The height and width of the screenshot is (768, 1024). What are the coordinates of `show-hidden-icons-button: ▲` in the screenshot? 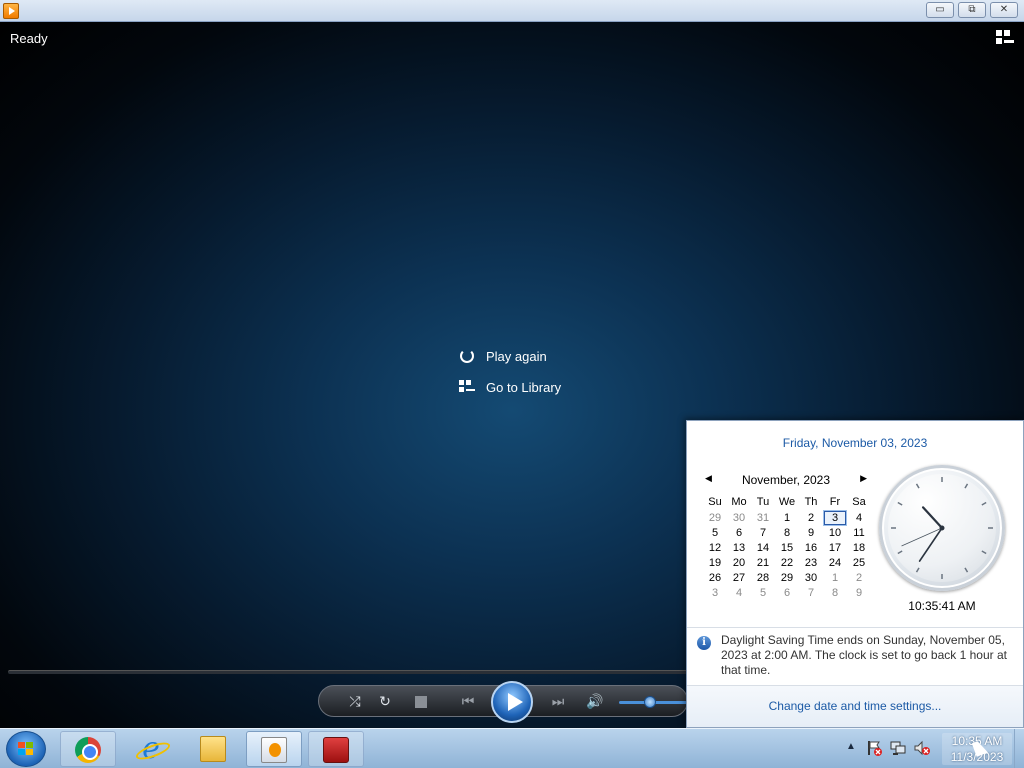 It's located at (851, 746).